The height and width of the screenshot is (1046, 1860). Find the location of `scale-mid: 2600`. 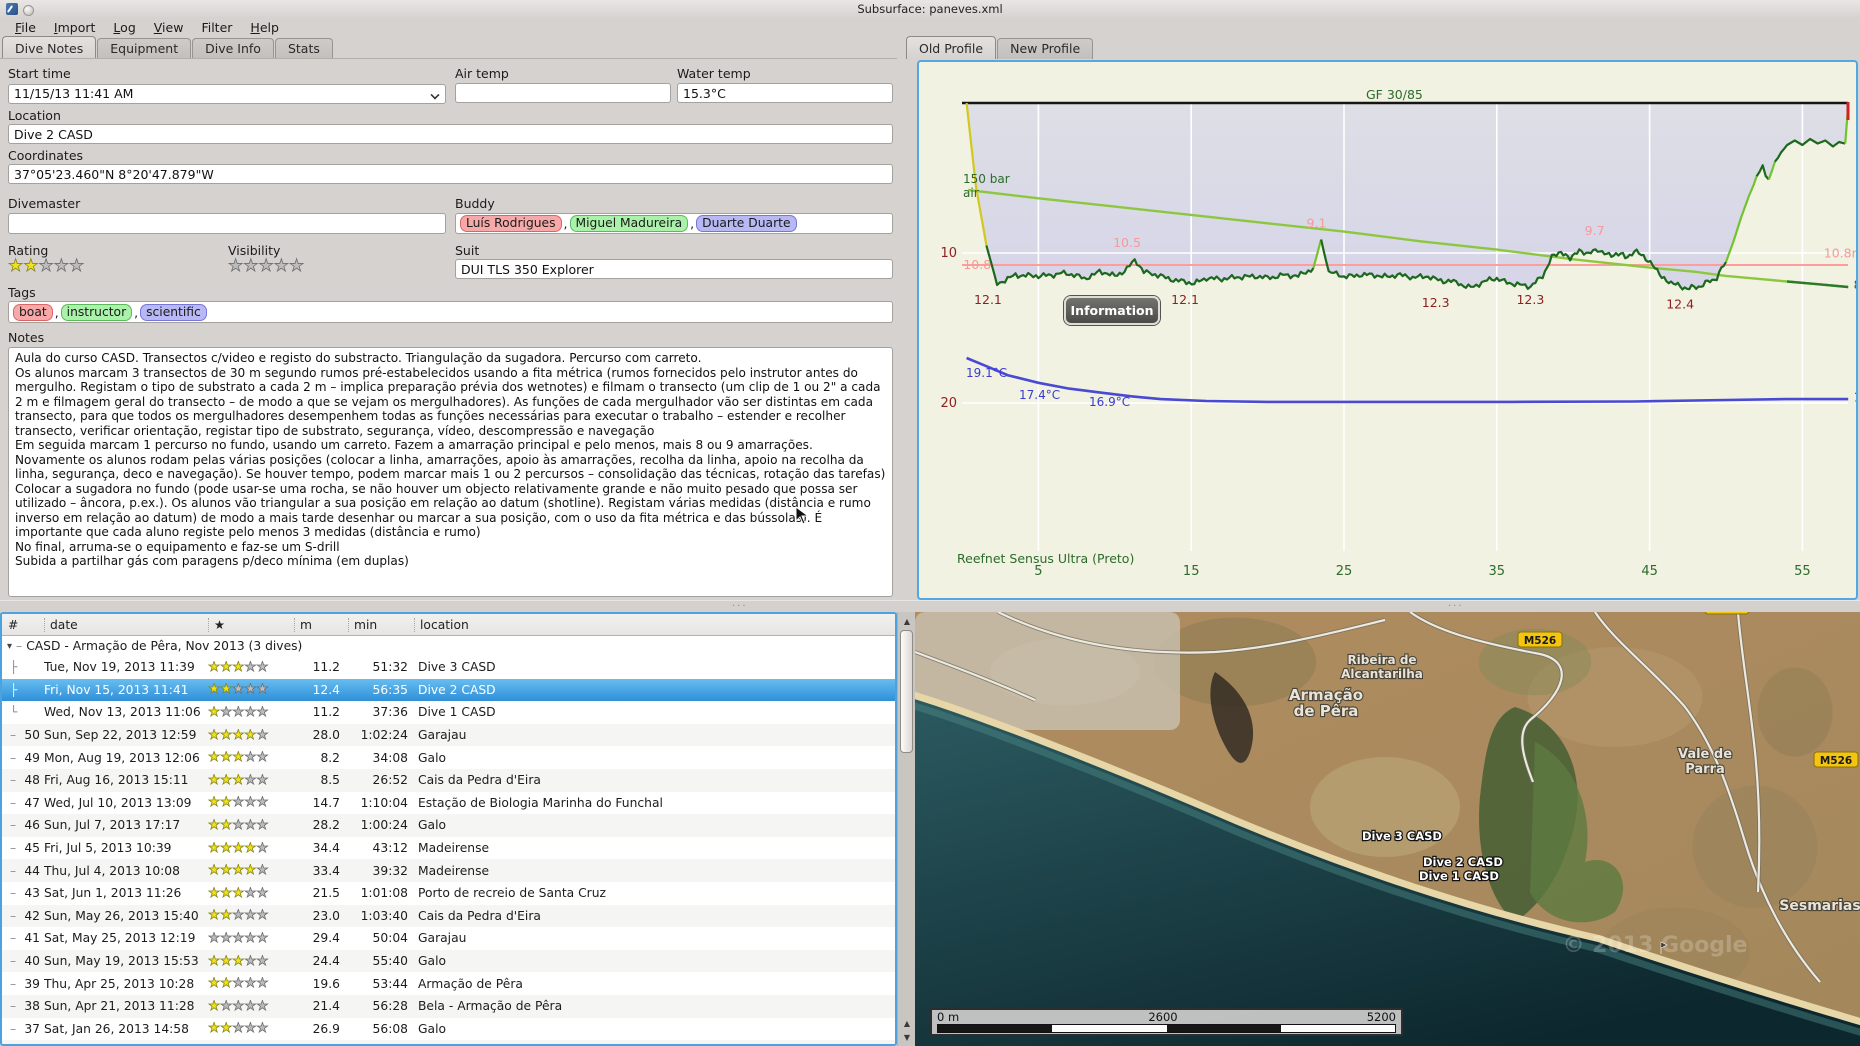

scale-mid: 2600 is located at coordinates (1163, 1017).